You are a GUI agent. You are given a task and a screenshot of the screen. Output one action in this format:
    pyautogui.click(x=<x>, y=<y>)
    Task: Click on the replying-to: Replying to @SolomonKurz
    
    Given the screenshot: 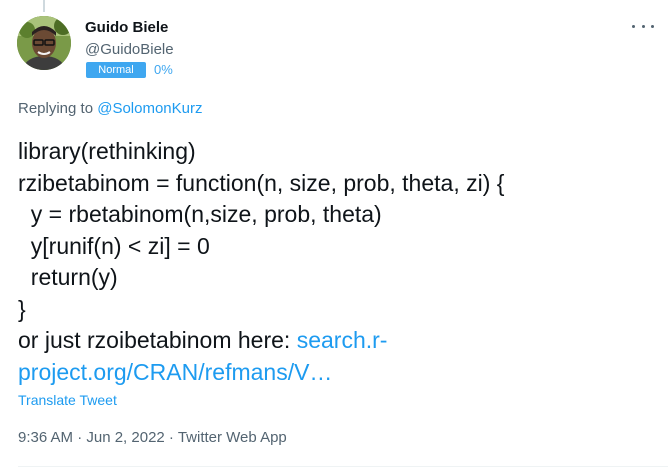 What is the action you would take?
    pyautogui.click(x=110, y=109)
    